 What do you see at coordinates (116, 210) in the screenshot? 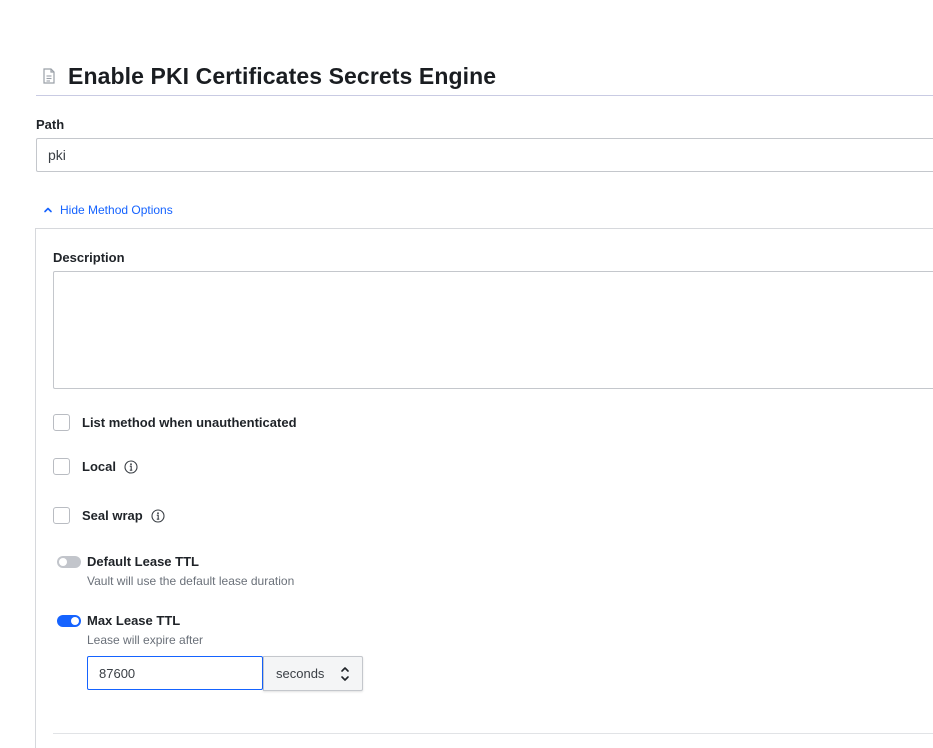
I see `hide-method-options-label: Hide Method Options` at bounding box center [116, 210].